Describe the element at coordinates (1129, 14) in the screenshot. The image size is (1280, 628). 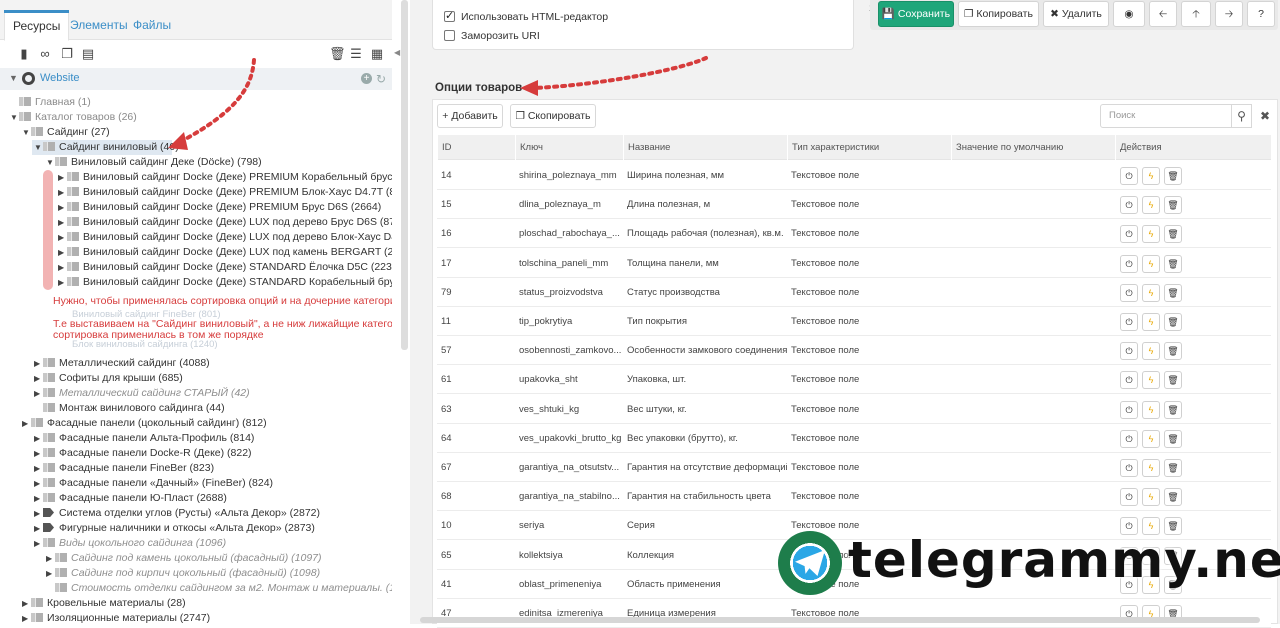
I see `view-button: ◉` at that location.